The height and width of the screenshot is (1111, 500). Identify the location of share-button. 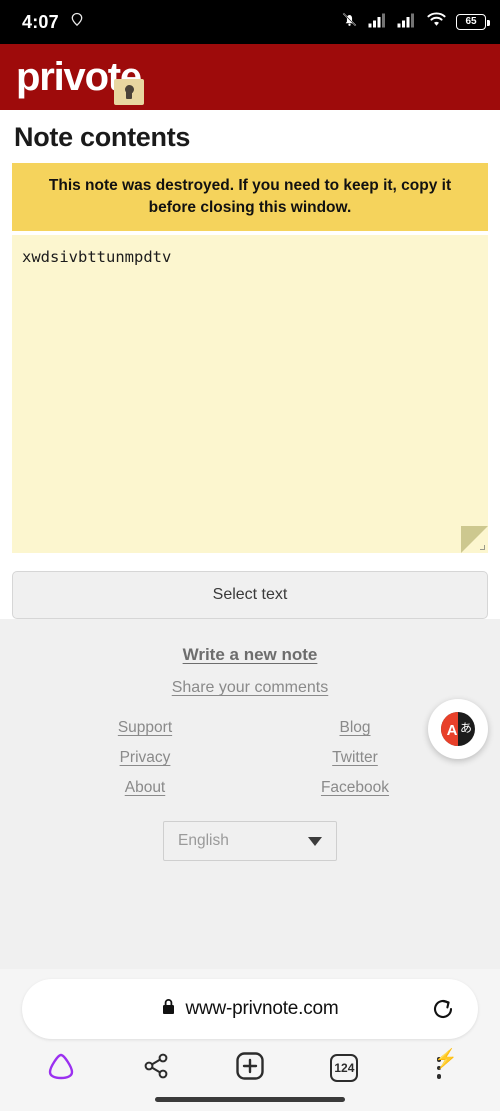
(156, 1068).